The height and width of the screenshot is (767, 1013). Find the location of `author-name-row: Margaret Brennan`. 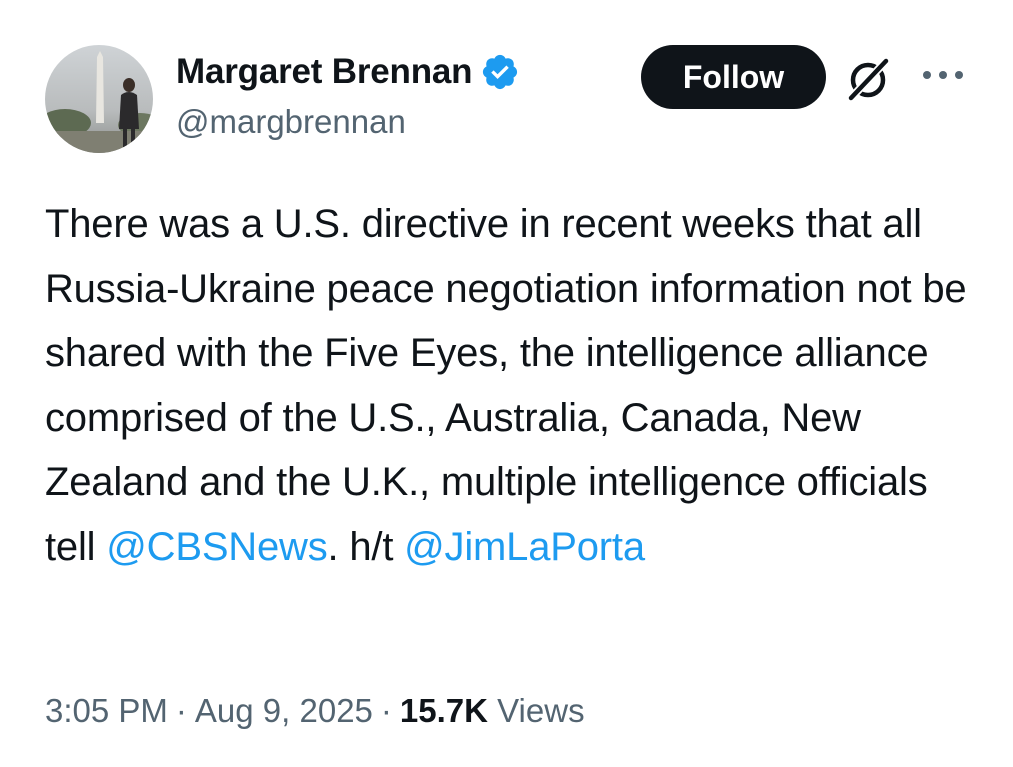

author-name-row: Margaret Brennan is located at coordinates (348, 72).